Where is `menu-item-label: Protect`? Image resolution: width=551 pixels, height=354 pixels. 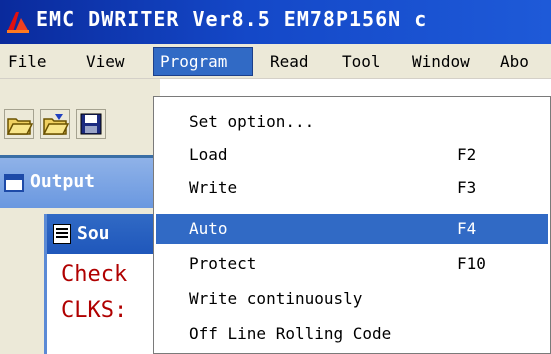 menu-item-label: Protect is located at coordinates (223, 263).